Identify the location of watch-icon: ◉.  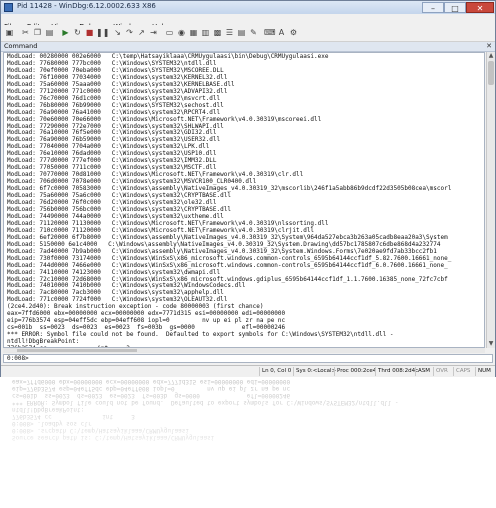
(181, 33).